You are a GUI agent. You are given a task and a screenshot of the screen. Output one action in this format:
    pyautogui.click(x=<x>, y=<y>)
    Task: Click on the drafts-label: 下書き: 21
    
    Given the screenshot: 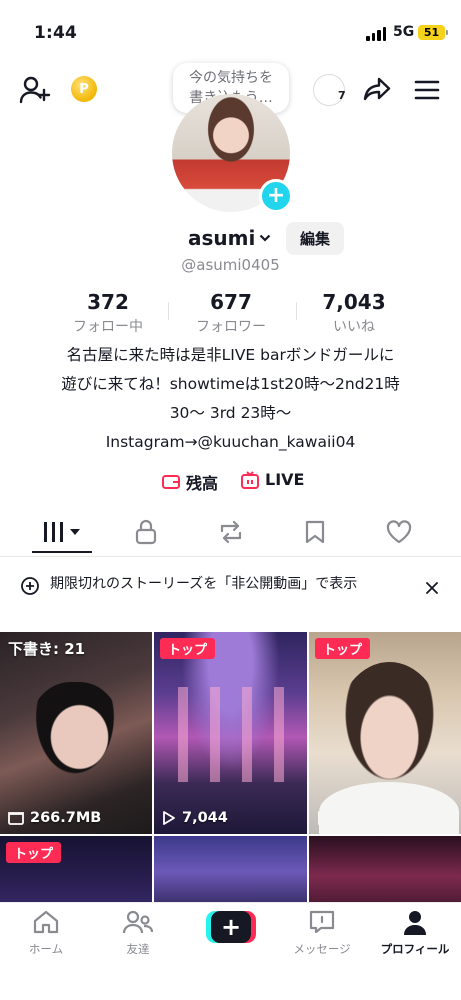 What is the action you would take?
    pyautogui.click(x=47, y=649)
    